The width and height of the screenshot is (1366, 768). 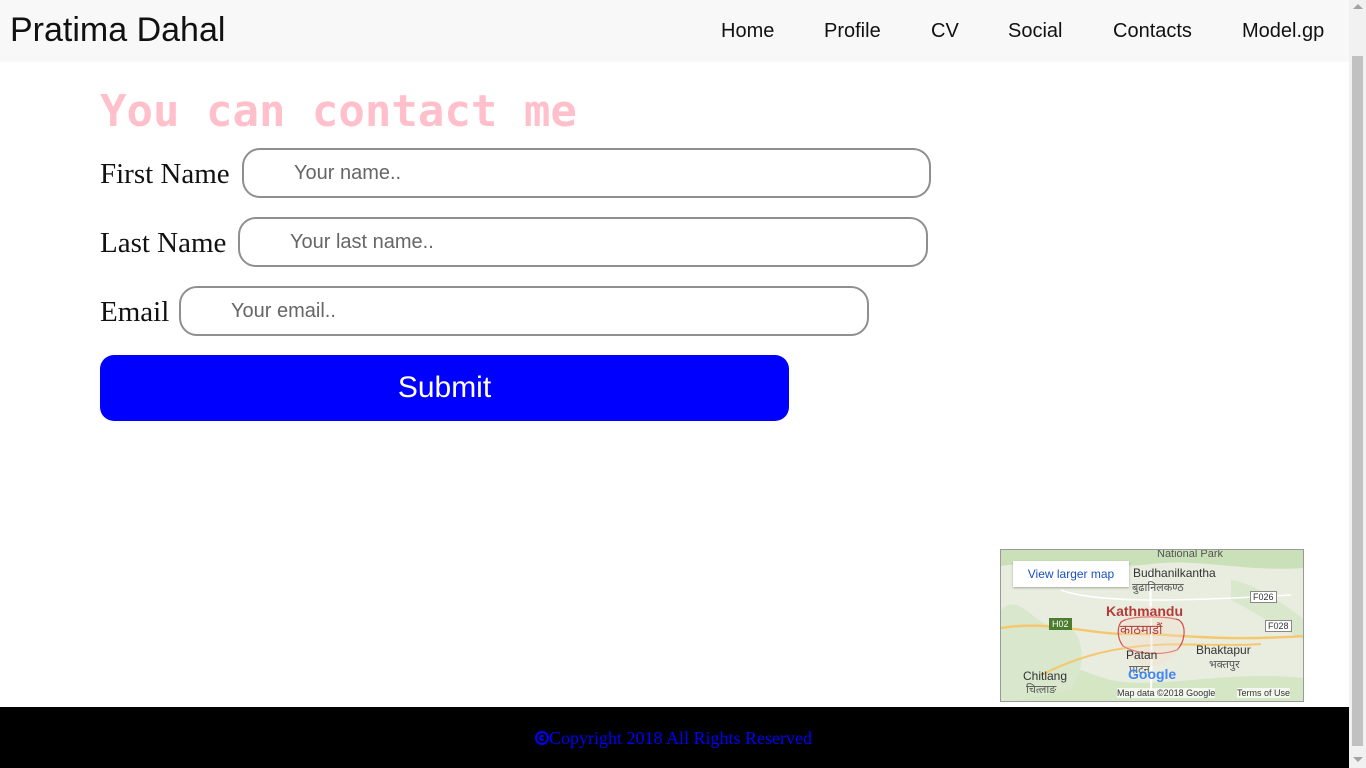 What do you see at coordinates (1071, 574) in the screenshot?
I see `view-larger-map-link: View larger map` at bounding box center [1071, 574].